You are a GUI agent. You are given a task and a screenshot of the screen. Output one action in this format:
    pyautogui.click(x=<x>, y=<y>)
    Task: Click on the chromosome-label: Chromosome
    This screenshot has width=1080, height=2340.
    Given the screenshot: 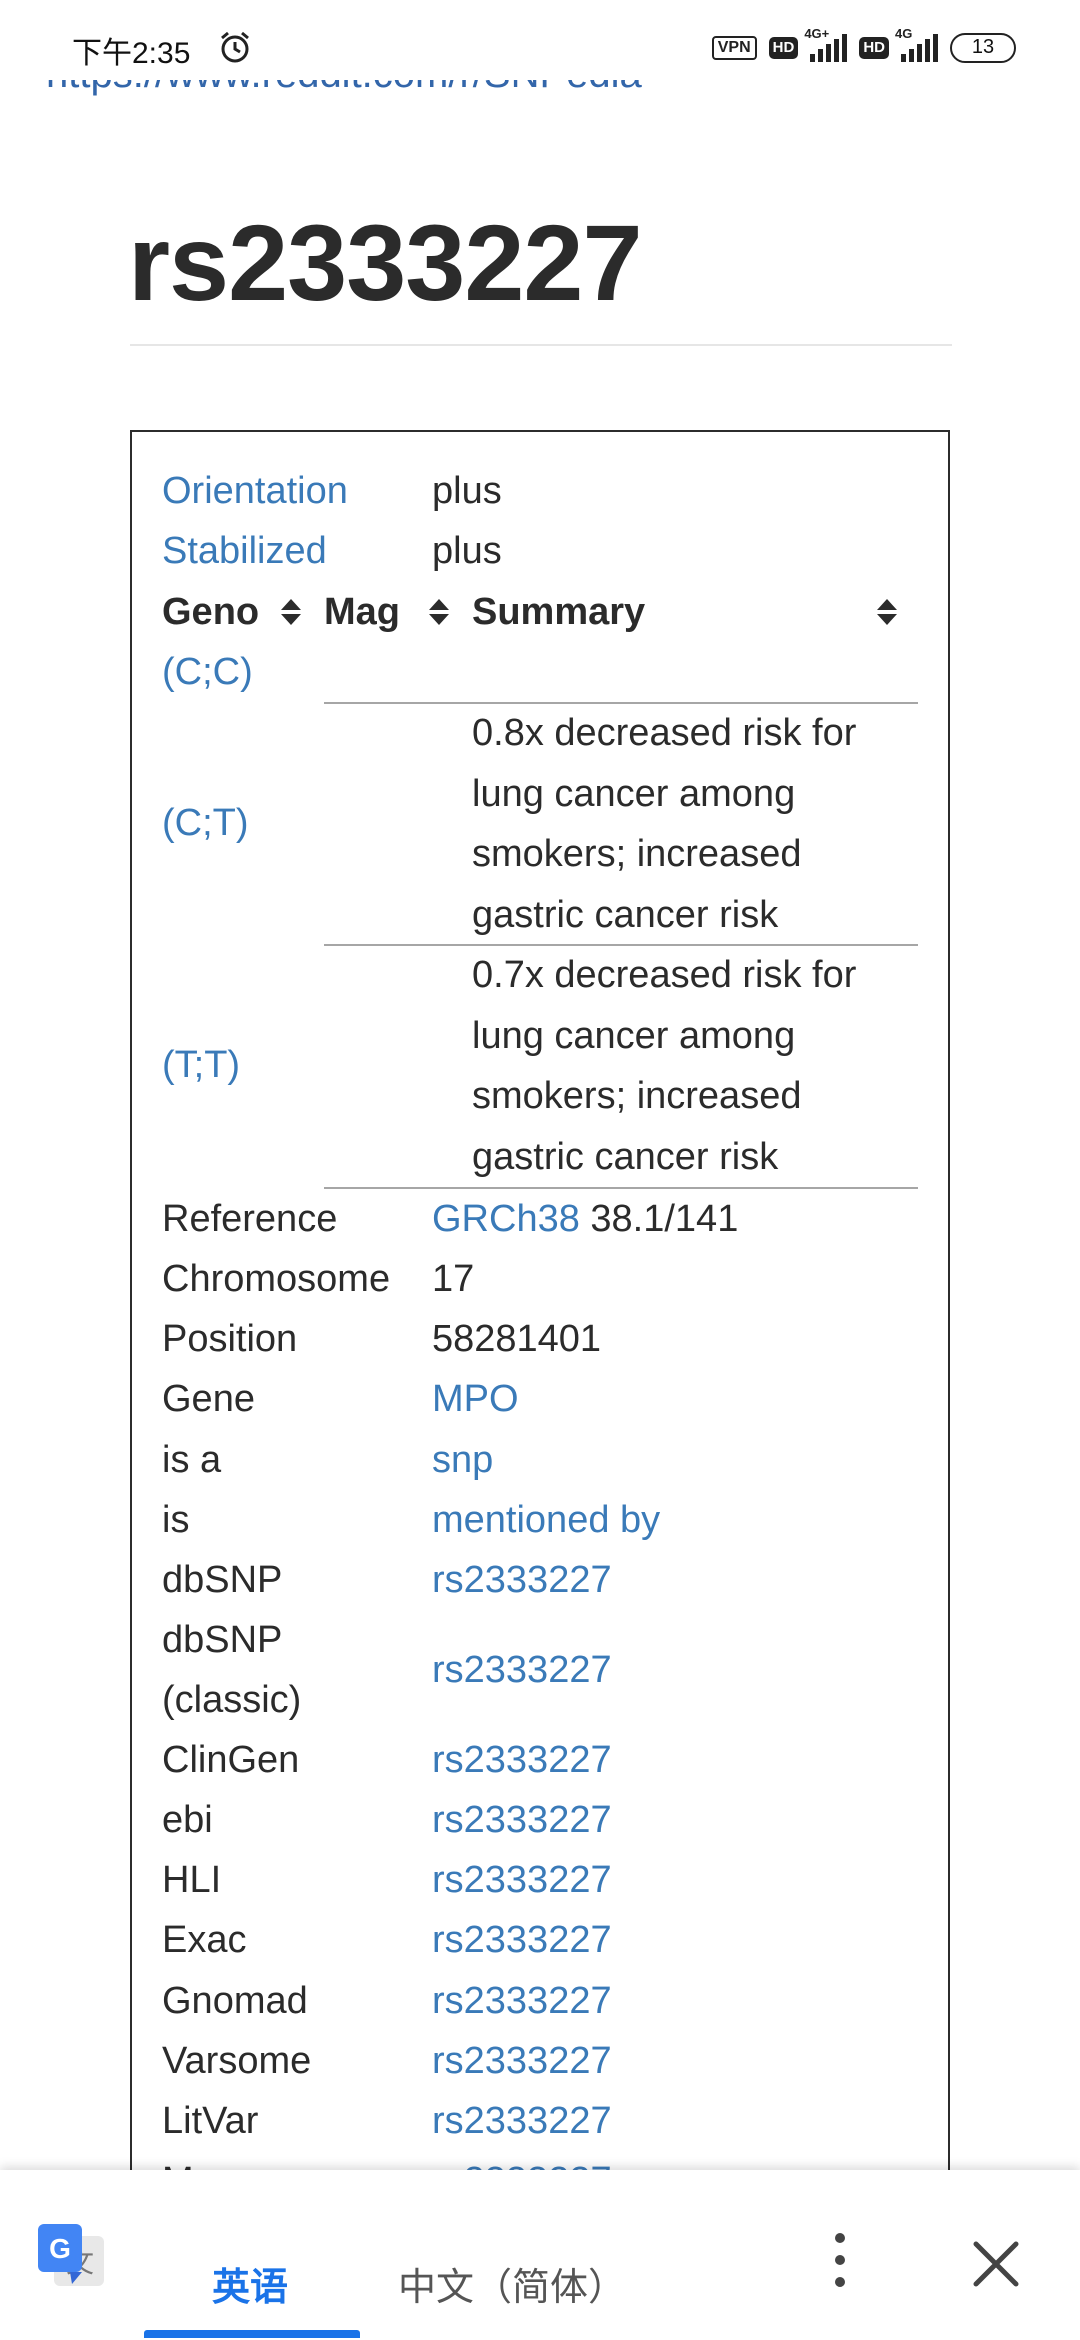 What is the action you would take?
    pyautogui.click(x=276, y=1279)
    